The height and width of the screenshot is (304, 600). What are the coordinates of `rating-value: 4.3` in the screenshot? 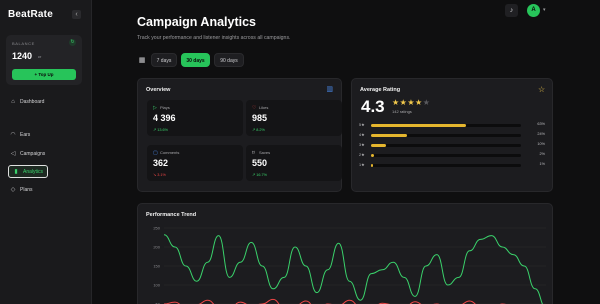 It's located at (373, 106).